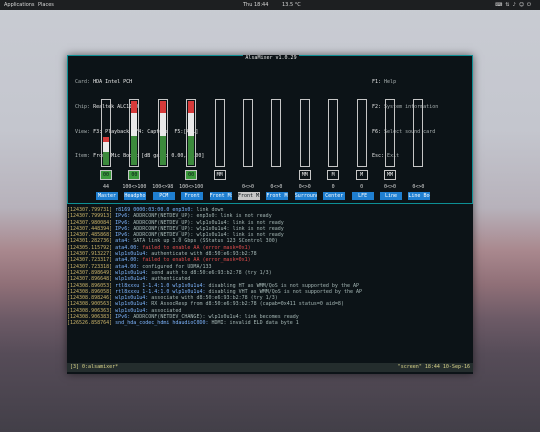  Describe the element at coordinates (90, 272) in the screenshot. I see `log-timestamp: [124307.898649]` at that location.